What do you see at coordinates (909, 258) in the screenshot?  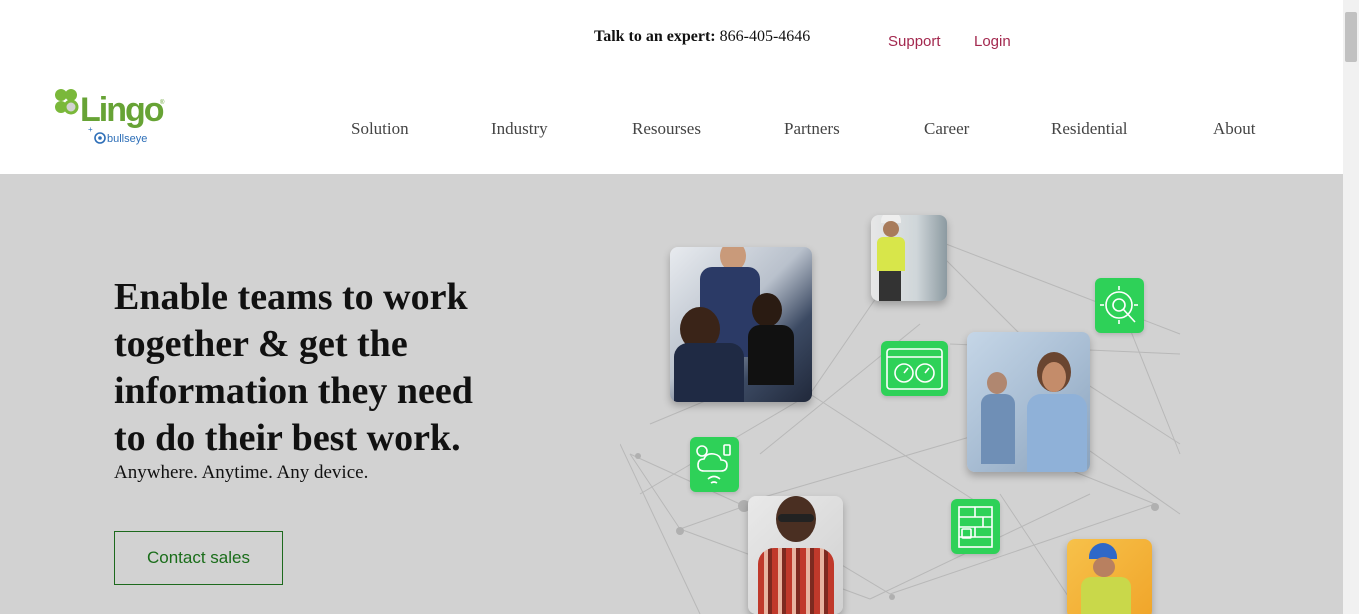 I see `worker-safety-vest-photo` at bounding box center [909, 258].